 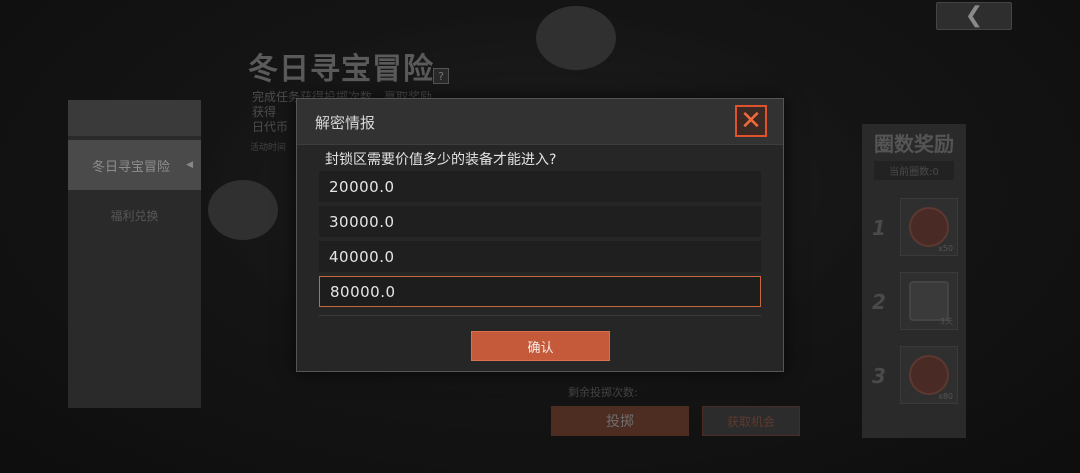 I want to click on modal-header: 解密情报 ✕, so click(x=540, y=122).